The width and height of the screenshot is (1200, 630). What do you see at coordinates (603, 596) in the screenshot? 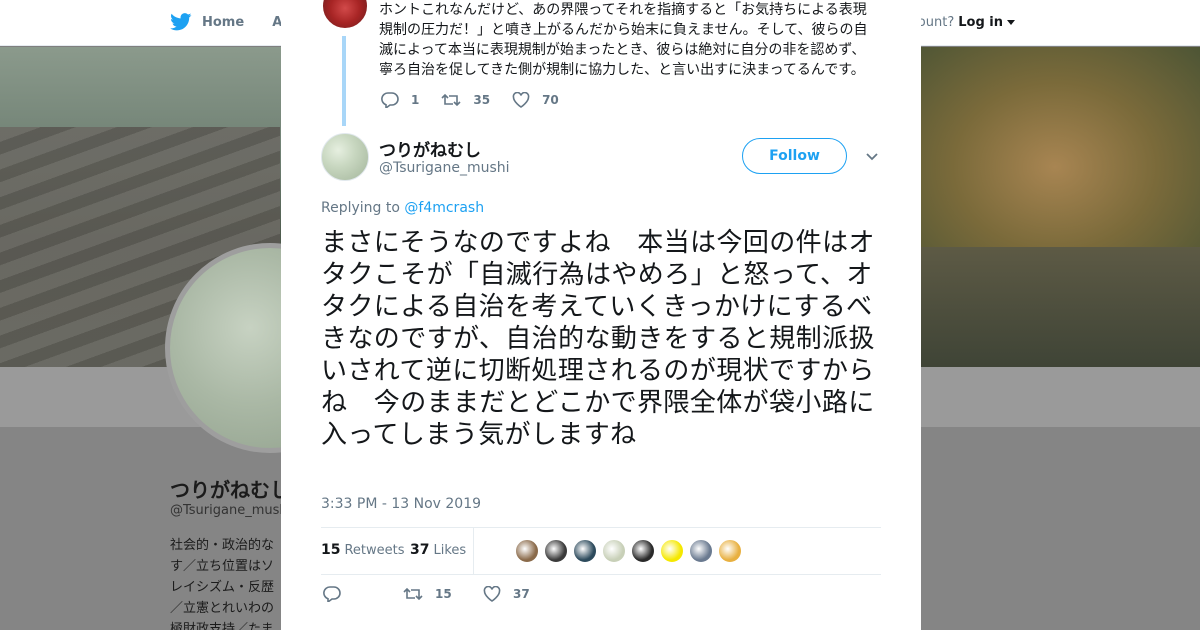
I see `tweet-actions: 15 37` at bounding box center [603, 596].